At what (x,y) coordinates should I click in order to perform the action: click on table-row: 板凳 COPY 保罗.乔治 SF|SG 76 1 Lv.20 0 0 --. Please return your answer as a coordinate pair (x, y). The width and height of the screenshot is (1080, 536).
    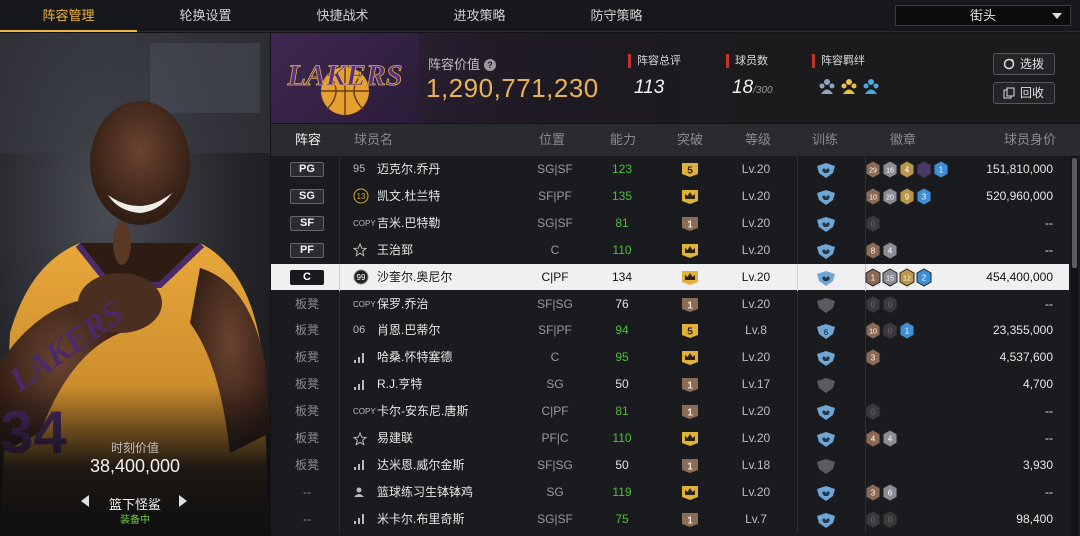
    Looking at the image, I should click on (670, 304).